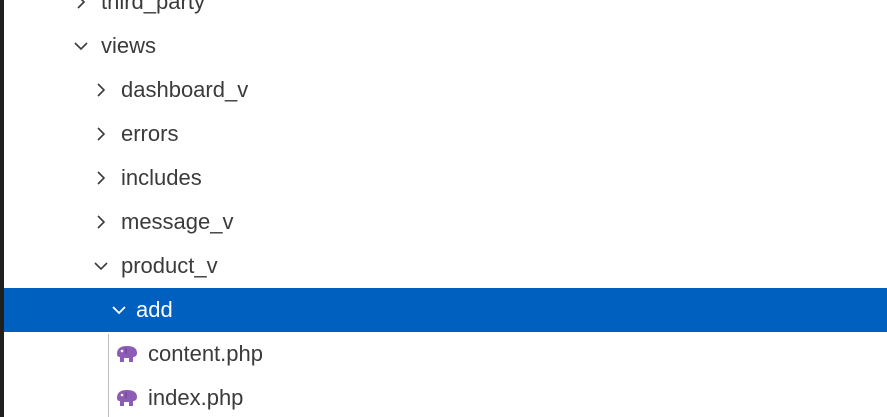 The width and height of the screenshot is (887, 417). What do you see at coordinates (443, 396) in the screenshot?
I see `tree-item-index-php: index.php` at bounding box center [443, 396].